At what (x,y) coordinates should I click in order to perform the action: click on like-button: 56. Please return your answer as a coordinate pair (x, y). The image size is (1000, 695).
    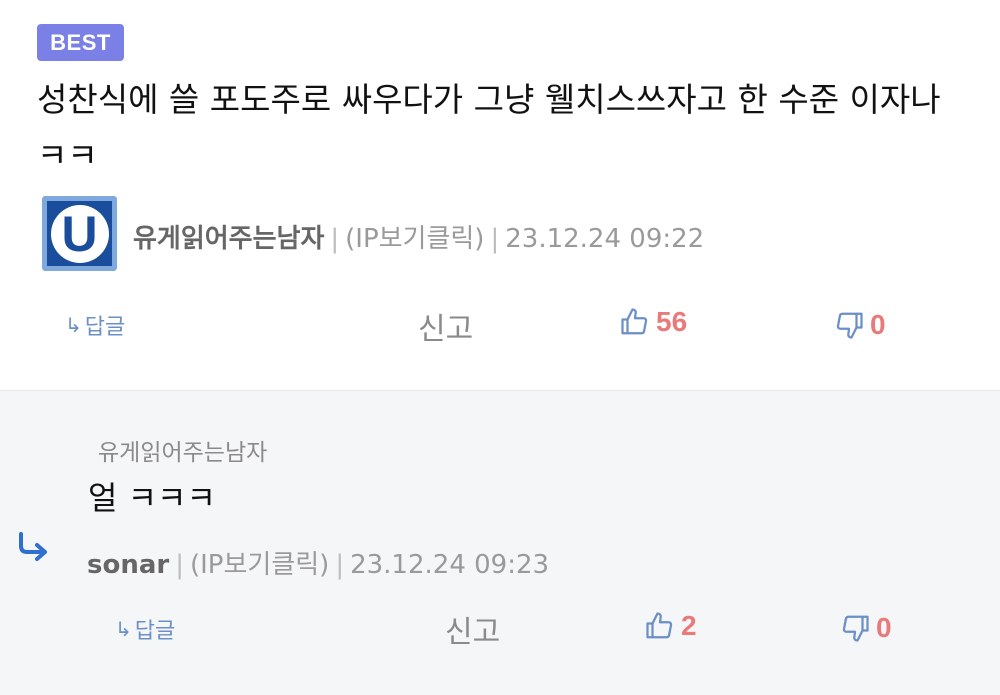
    Looking at the image, I should click on (653, 322).